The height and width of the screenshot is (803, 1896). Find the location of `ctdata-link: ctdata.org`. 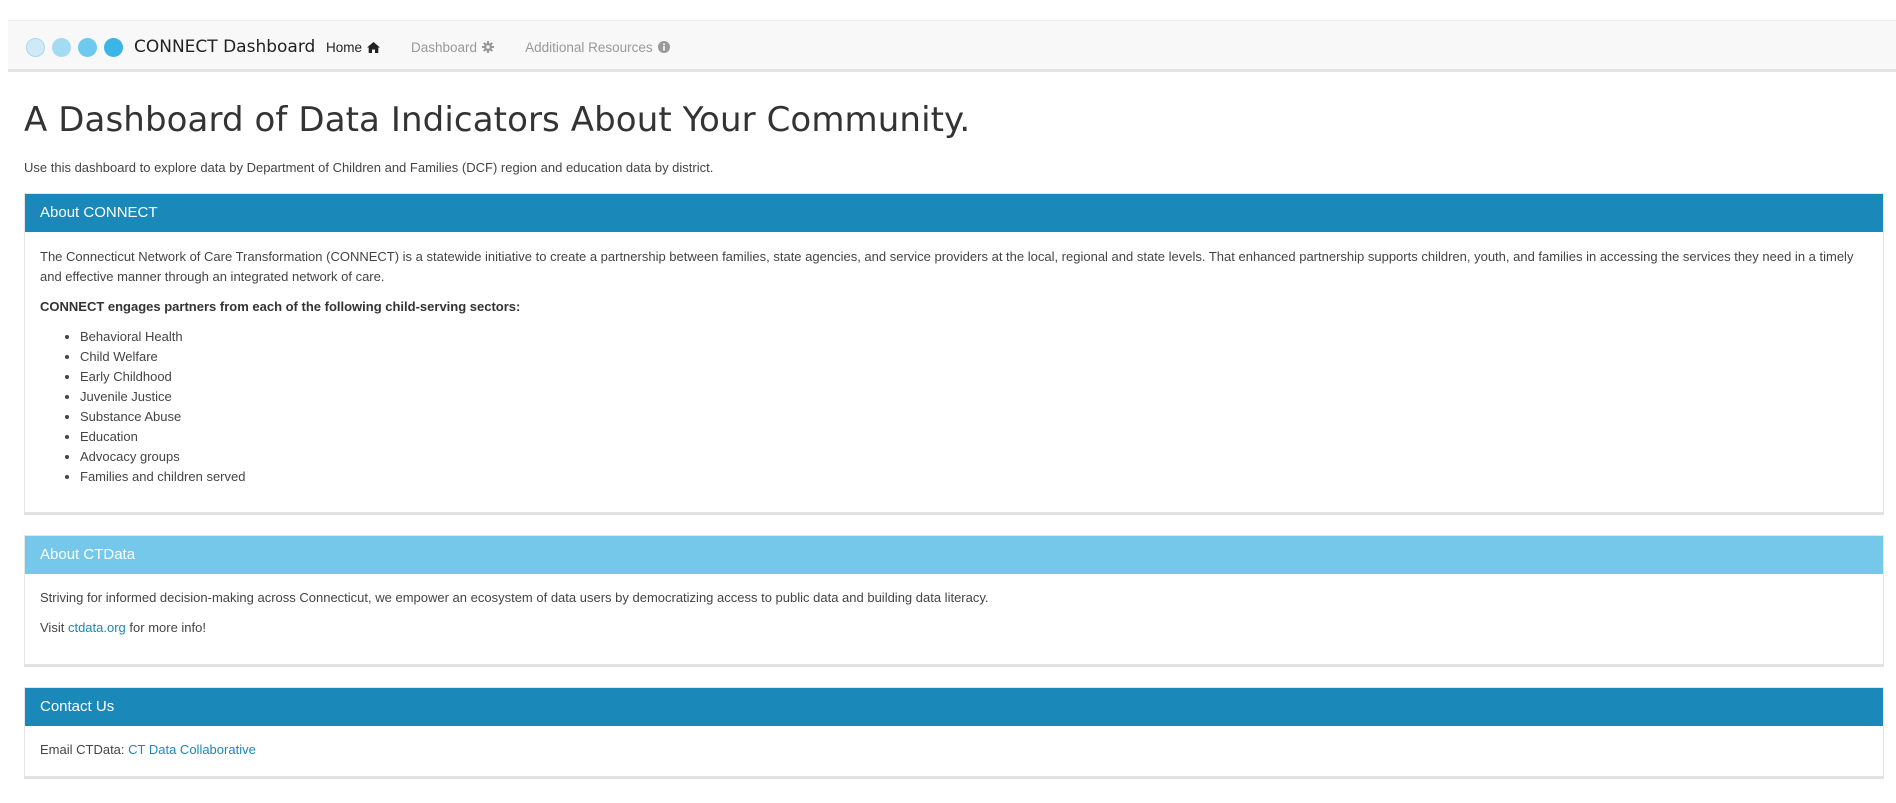

ctdata-link: ctdata.org is located at coordinates (97, 627).